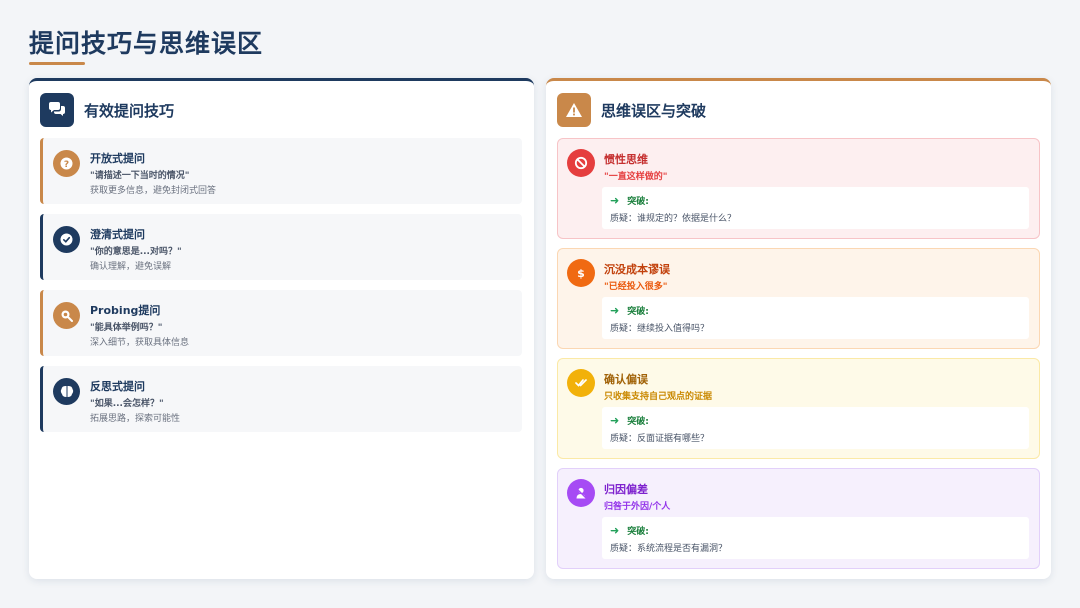 This screenshot has height=608, width=1080. What do you see at coordinates (125, 310) in the screenshot?
I see `tip-title: Probing提问` at bounding box center [125, 310].